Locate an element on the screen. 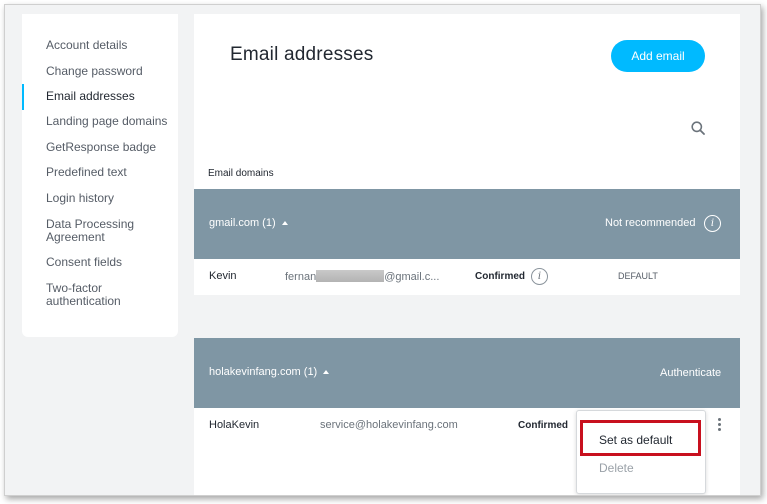 The image size is (767, 504). sidebar-item-account-details: Account details is located at coordinates (100, 45).